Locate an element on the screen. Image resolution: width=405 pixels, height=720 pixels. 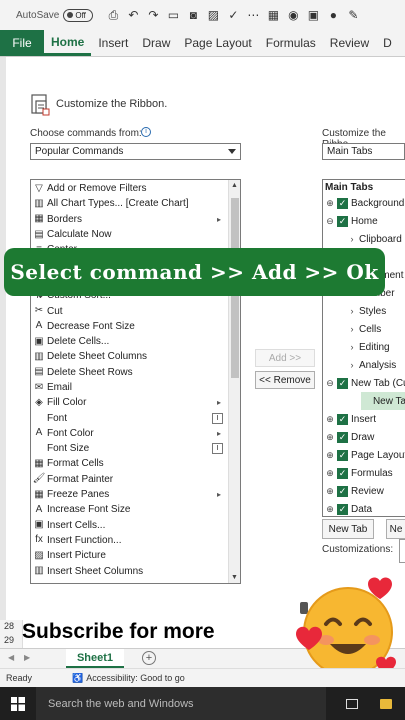
camera-icon: ◙ is located at coordinates (193, 15).